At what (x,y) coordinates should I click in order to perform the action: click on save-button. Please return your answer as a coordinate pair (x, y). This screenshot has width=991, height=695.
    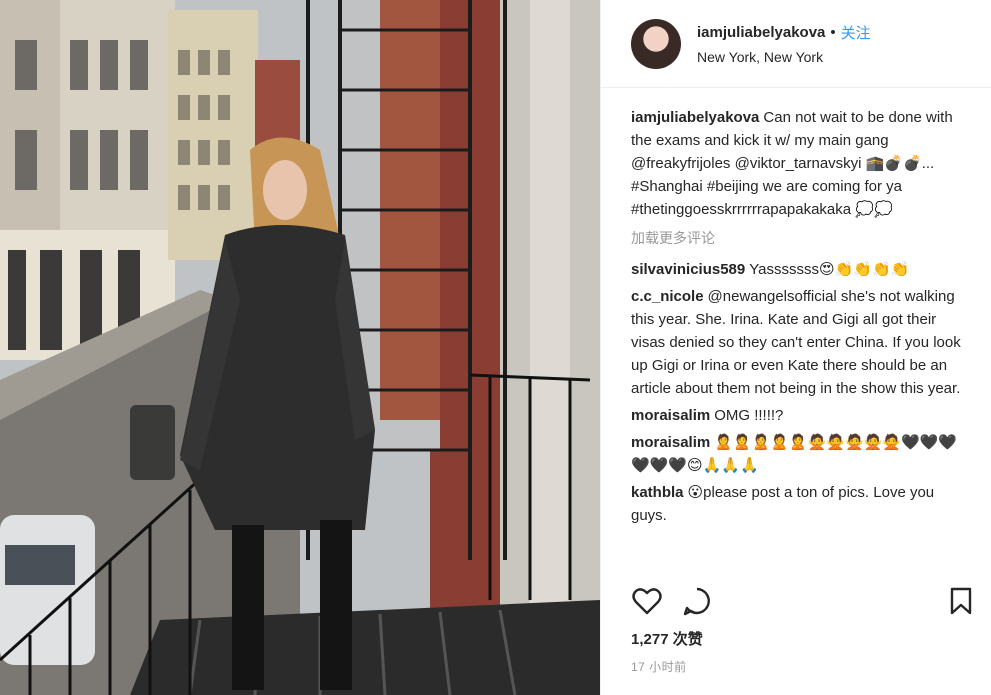
    Looking at the image, I should click on (961, 601).